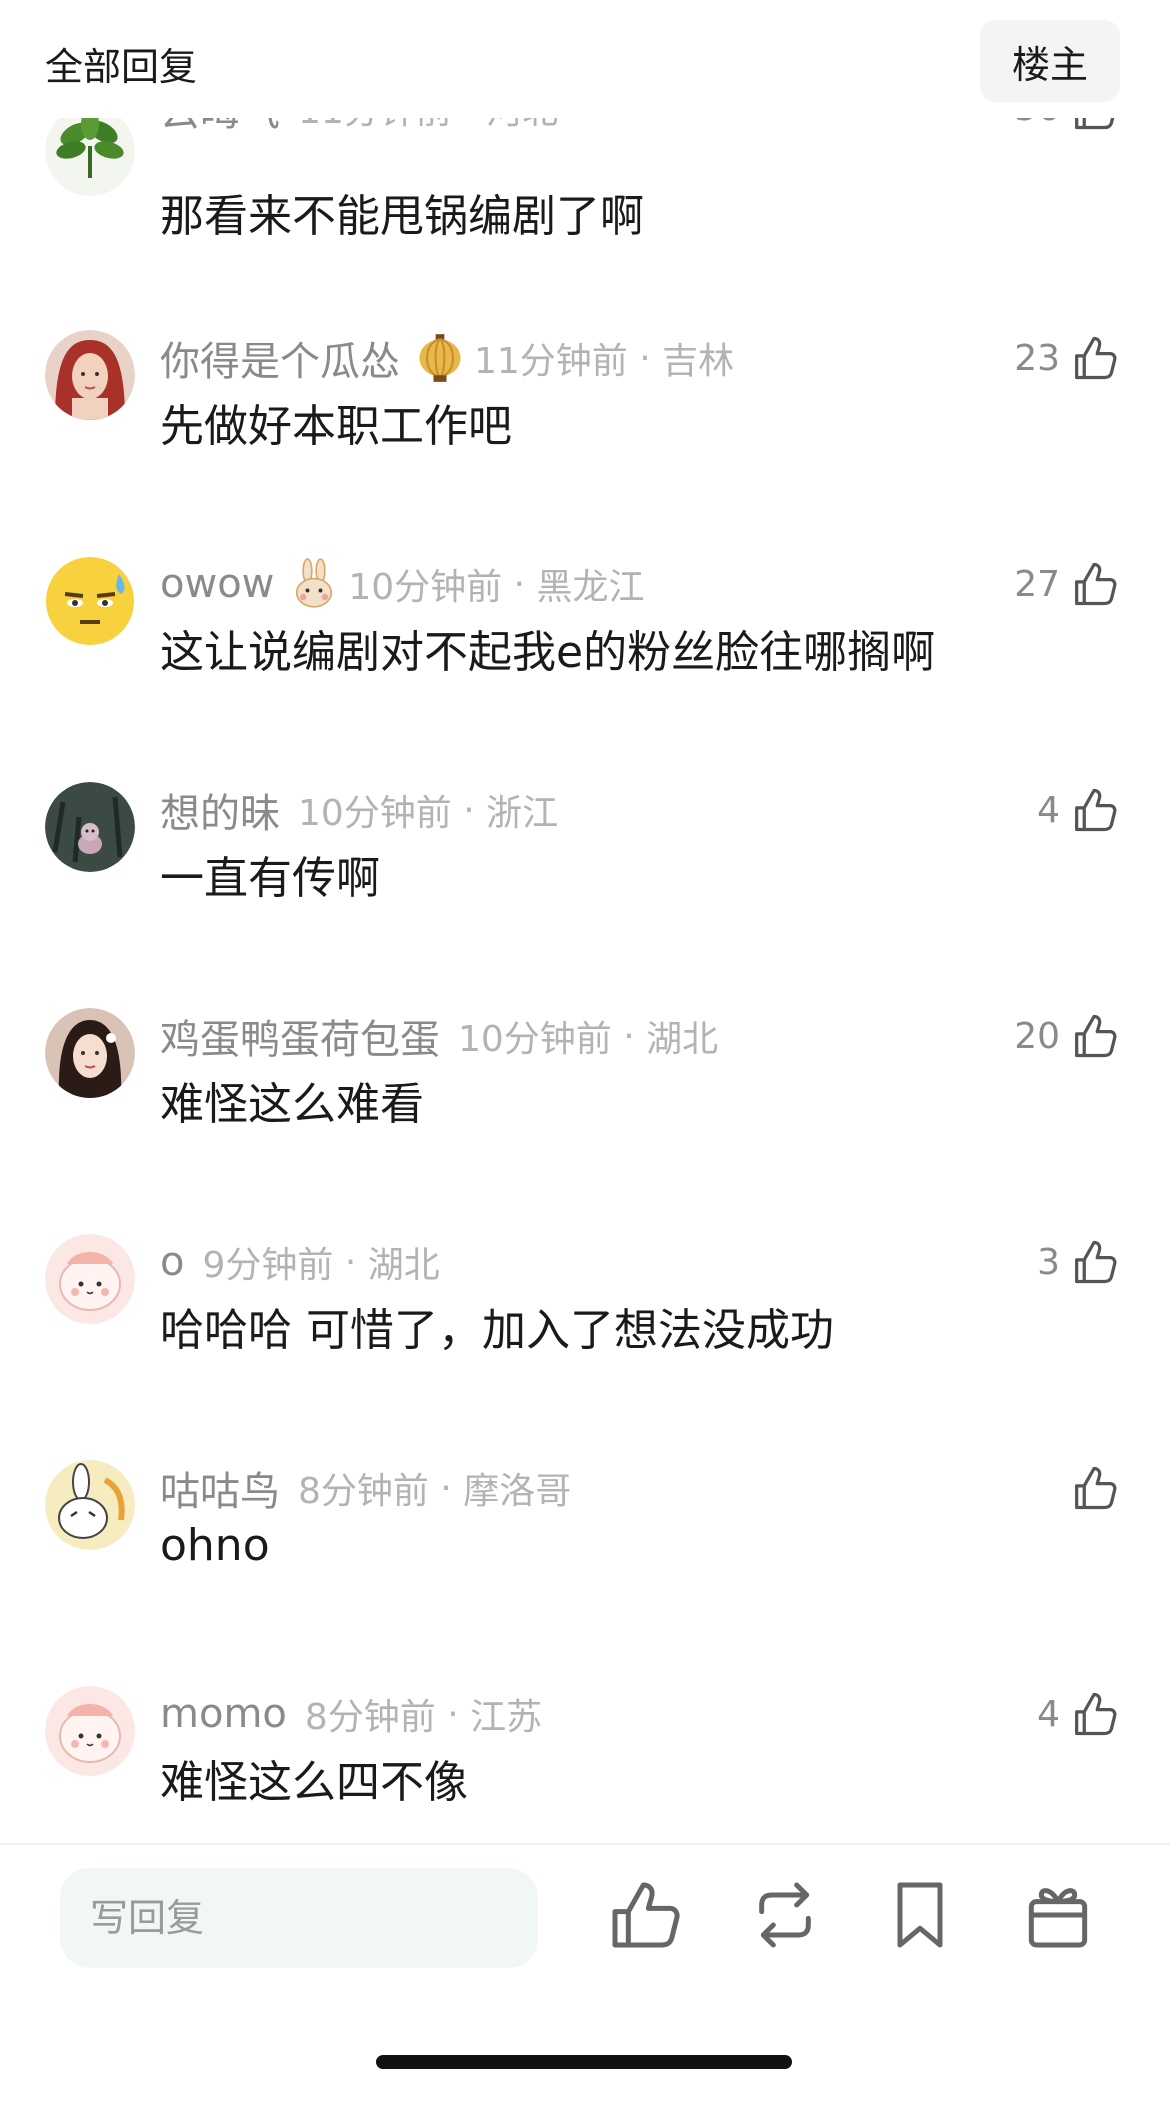  I want to click on page-title: 全部回复, so click(121, 67).